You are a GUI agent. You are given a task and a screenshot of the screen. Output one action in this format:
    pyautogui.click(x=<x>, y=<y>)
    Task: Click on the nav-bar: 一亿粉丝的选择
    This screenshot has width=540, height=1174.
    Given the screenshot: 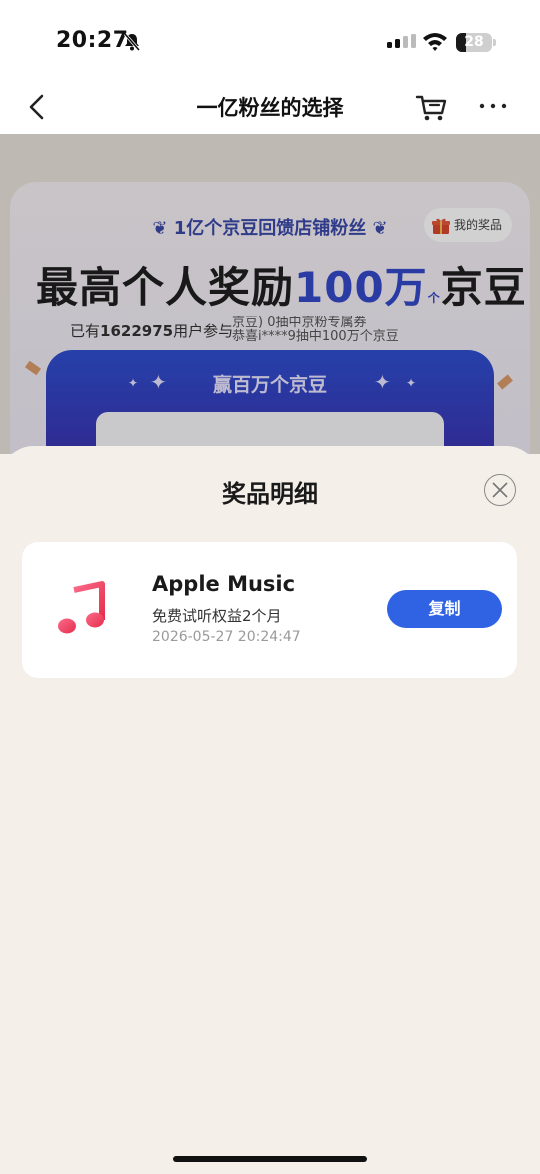 What is the action you would take?
    pyautogui.click(x=270, y=107)
    